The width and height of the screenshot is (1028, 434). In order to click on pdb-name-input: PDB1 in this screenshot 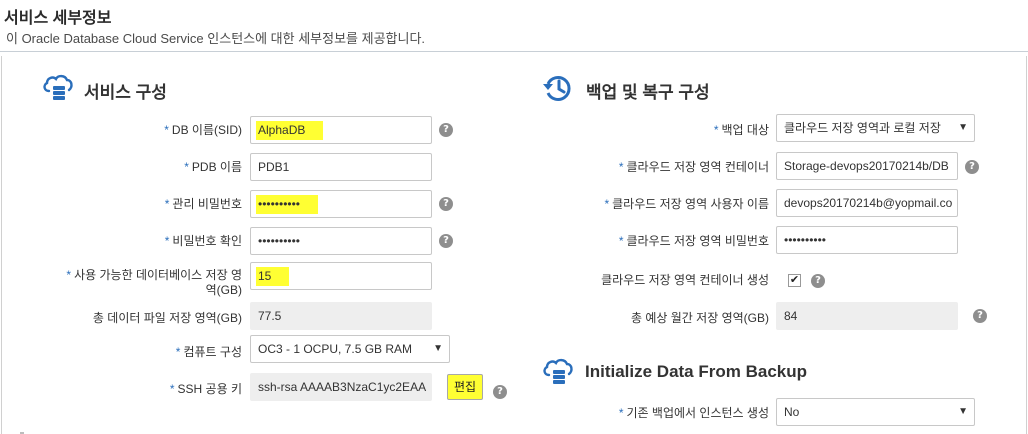, I will do `click(341, 167)`.